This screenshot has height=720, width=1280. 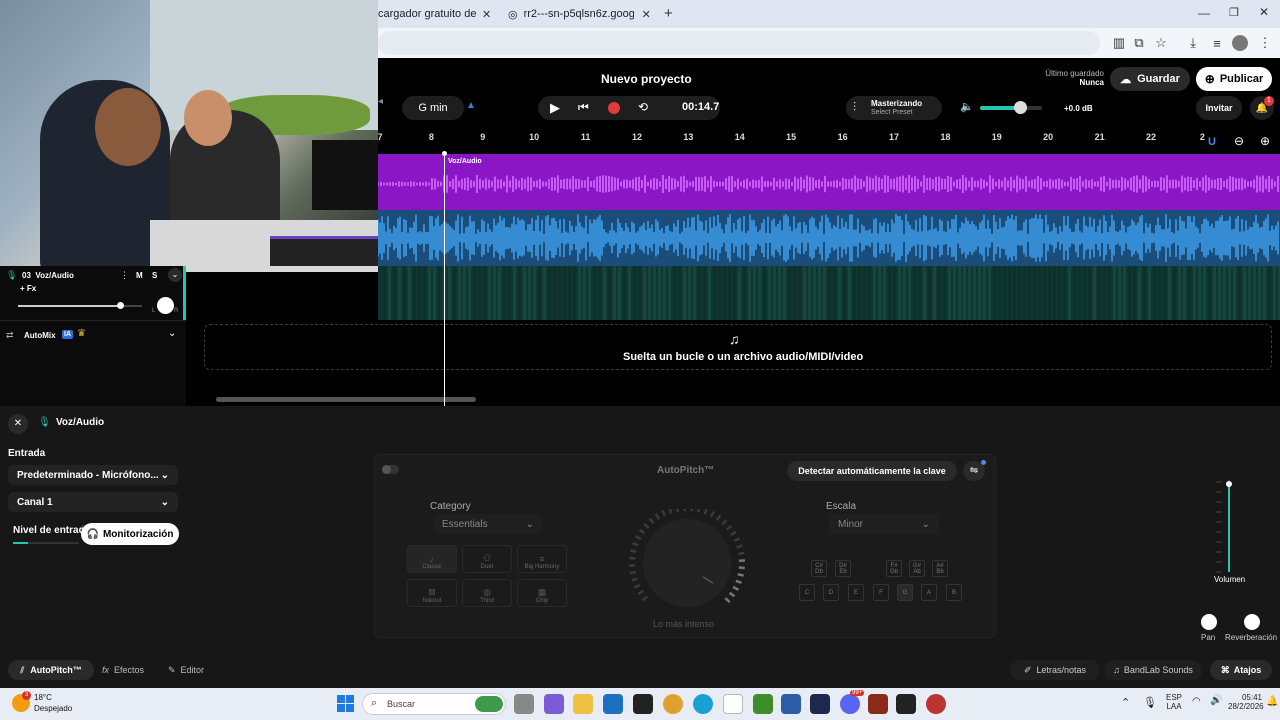 What do you see at coordinates (843, 568) in the screenshot?
I see `key-d-sharp: D# Eb` at bounding box center [843, 568].